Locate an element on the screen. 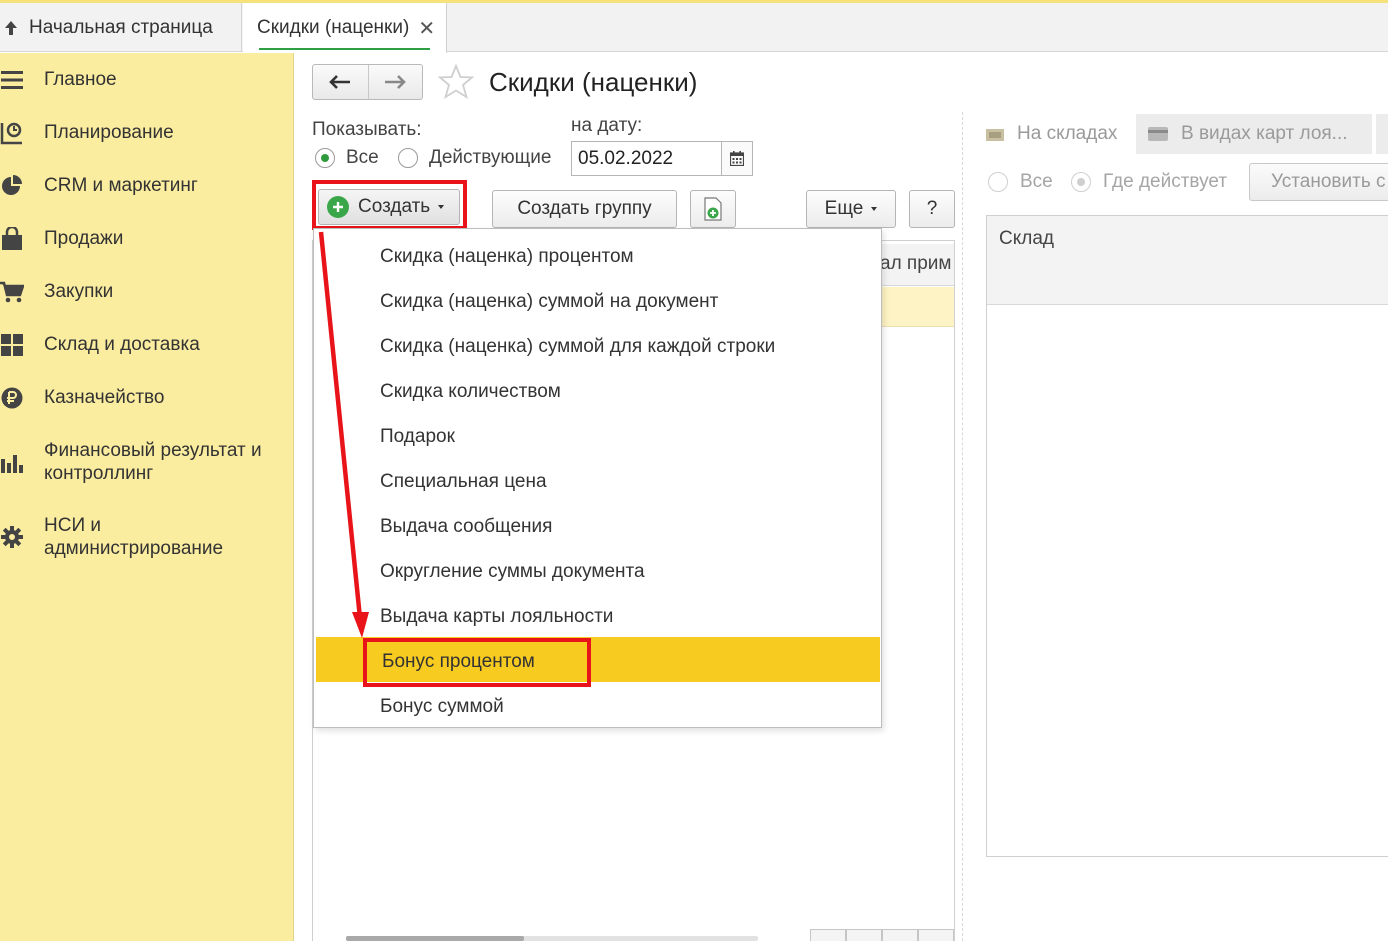 The image size is (1388, 941). document-add-icon is located at coordinates (713, 209).